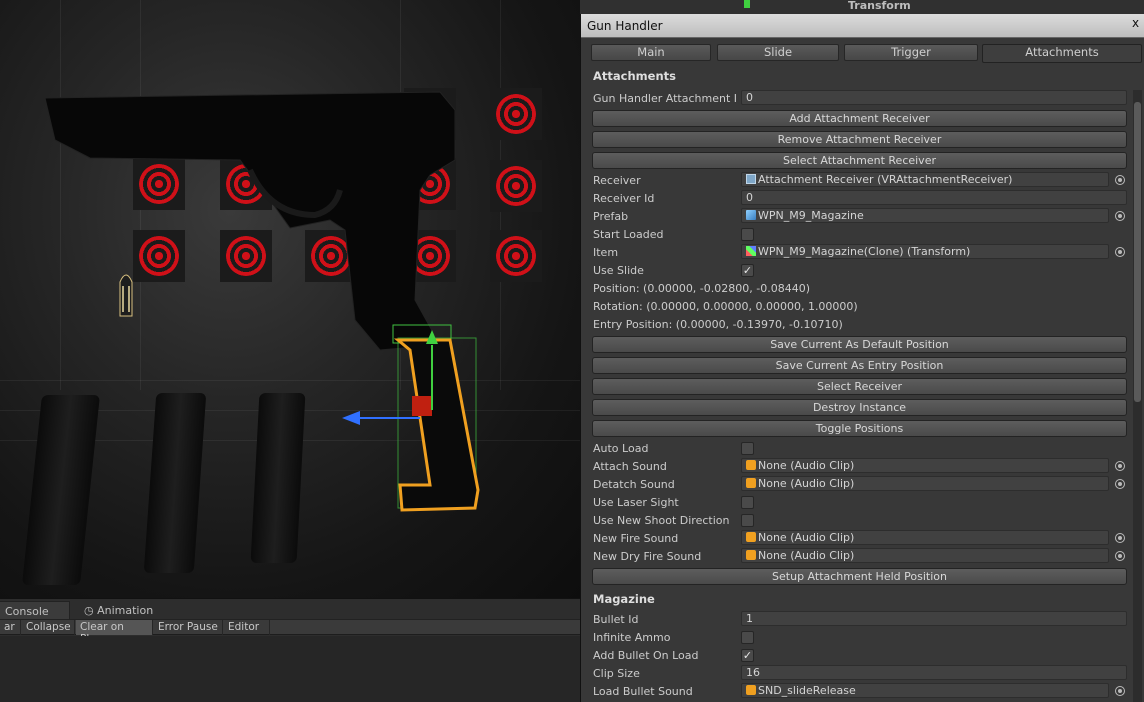  I want to click on item-field: WPN_M9_Magazine(Clone) (Transform), so click(925, 251).